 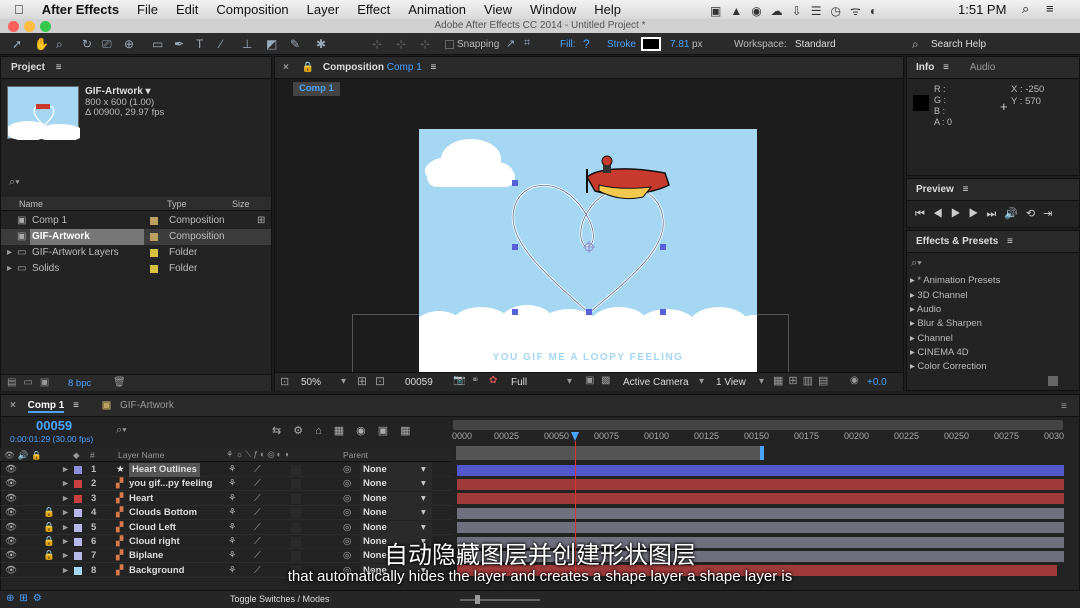 I want to click on project-item-gif-artwork-layers: ▸ ▭ GIF-Artwork Layers Folder, so click(x=136, y=253).